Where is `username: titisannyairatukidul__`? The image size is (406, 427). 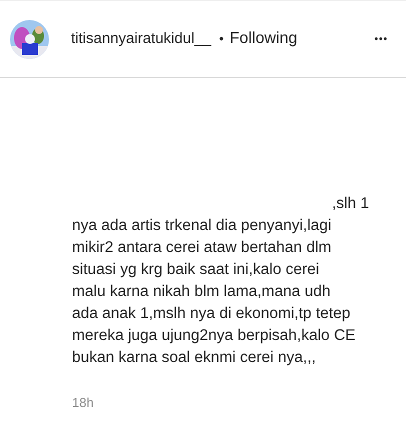 username: titisannyairatukidul__ is located at coordinates (141, 39).